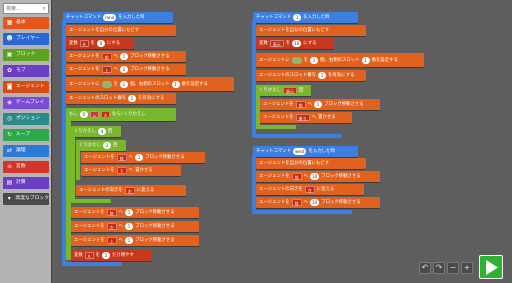  What do you see at coordinates (26, 167) in the screenshot?
I see `category-variable: ≡ 変数` at bounding box center [26, 167].